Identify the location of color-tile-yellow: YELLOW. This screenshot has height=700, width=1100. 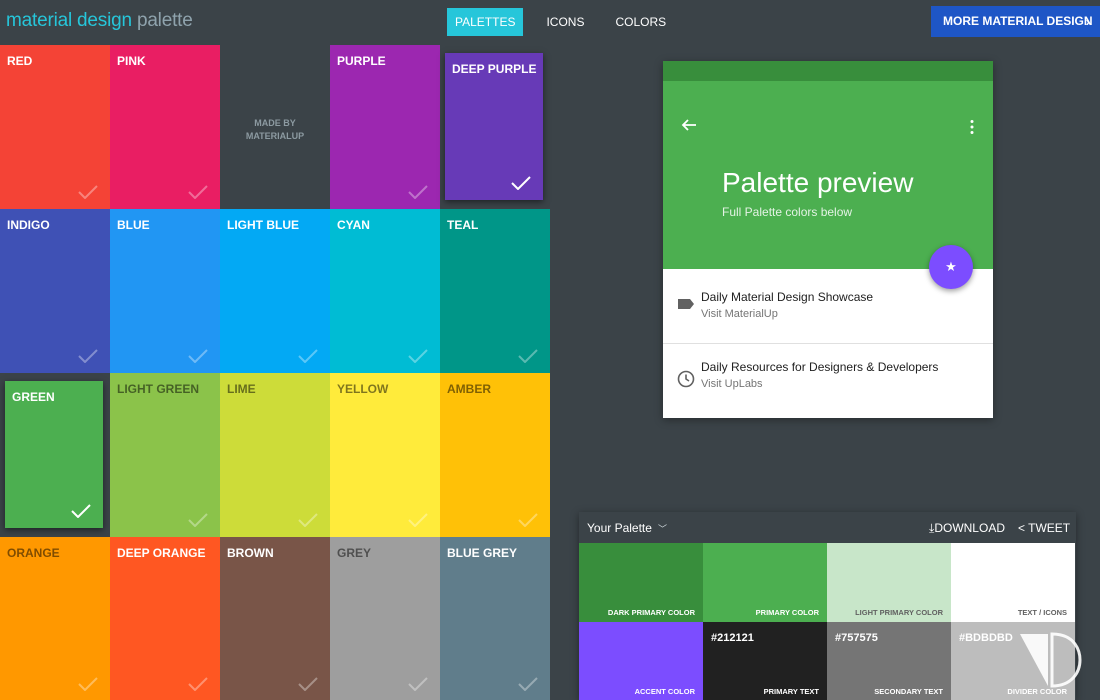
(385, 455).